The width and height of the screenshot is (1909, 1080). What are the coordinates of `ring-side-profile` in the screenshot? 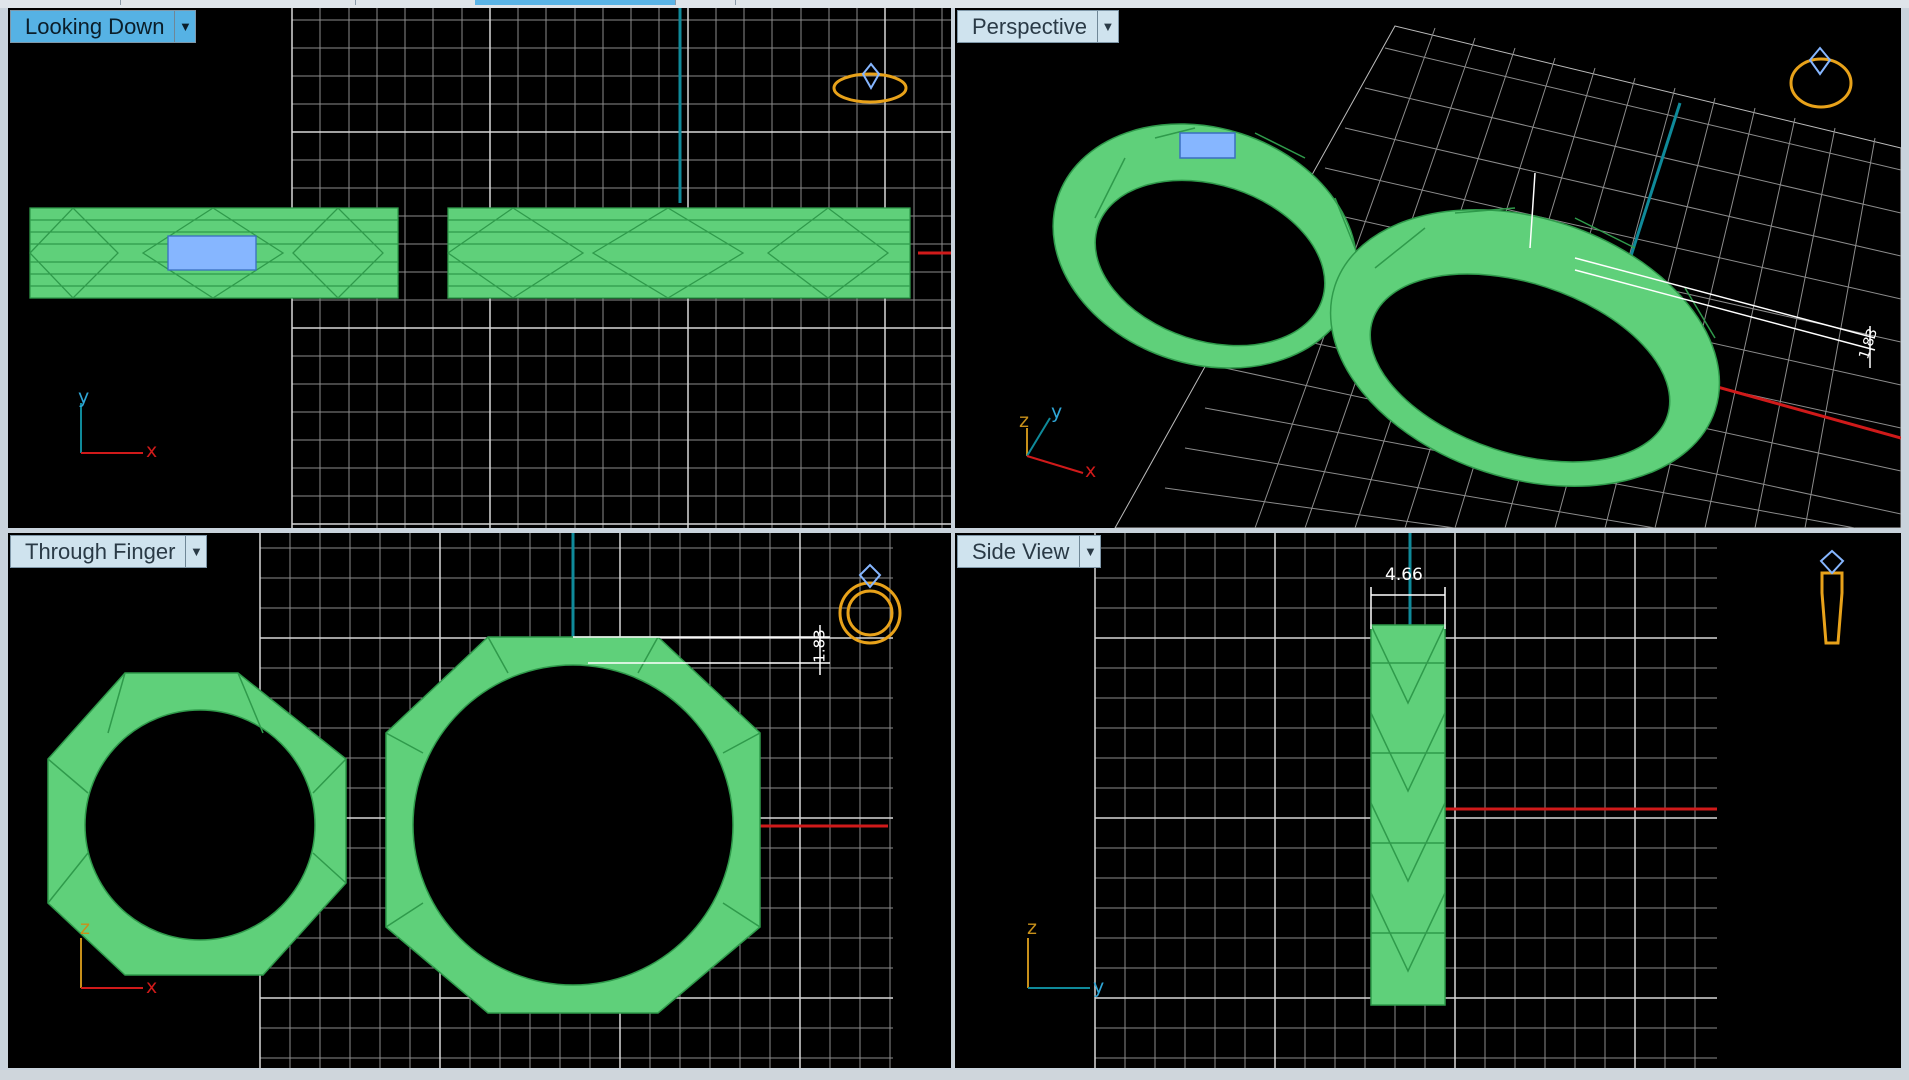 It's located at (1408, 815).